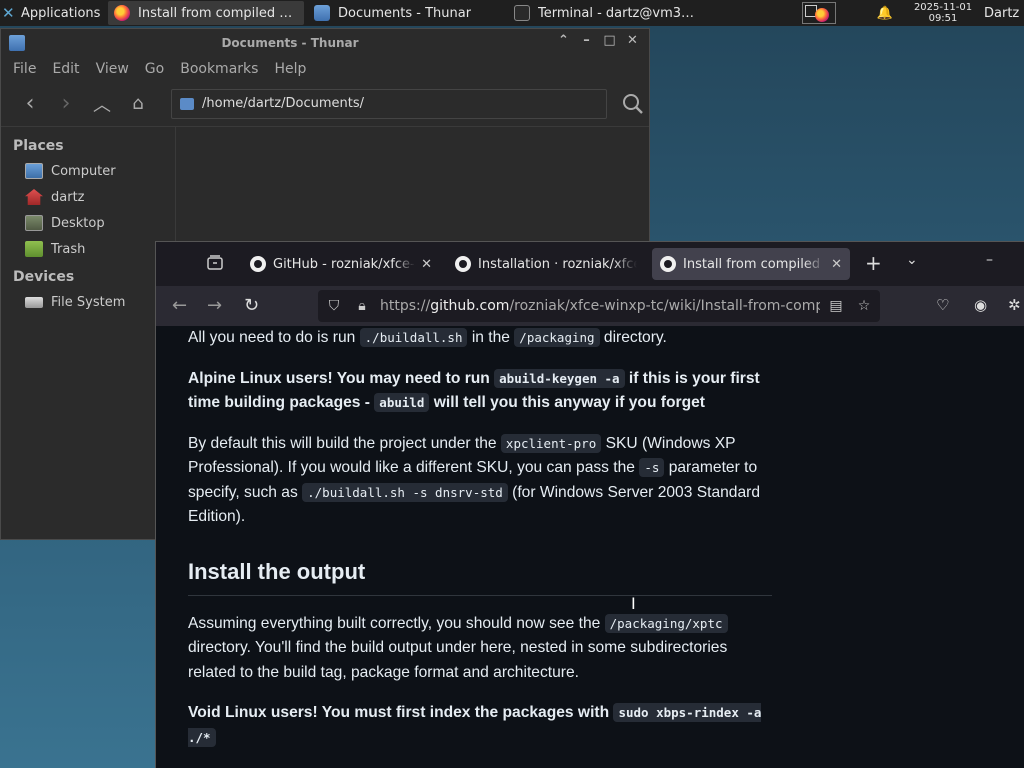 The height and width of the screenshot is (768, 1024). What do you see at coordinates (943, 18) in the screenshot?
I see `clock-time: 09:51` at bounding box center [943, 18].